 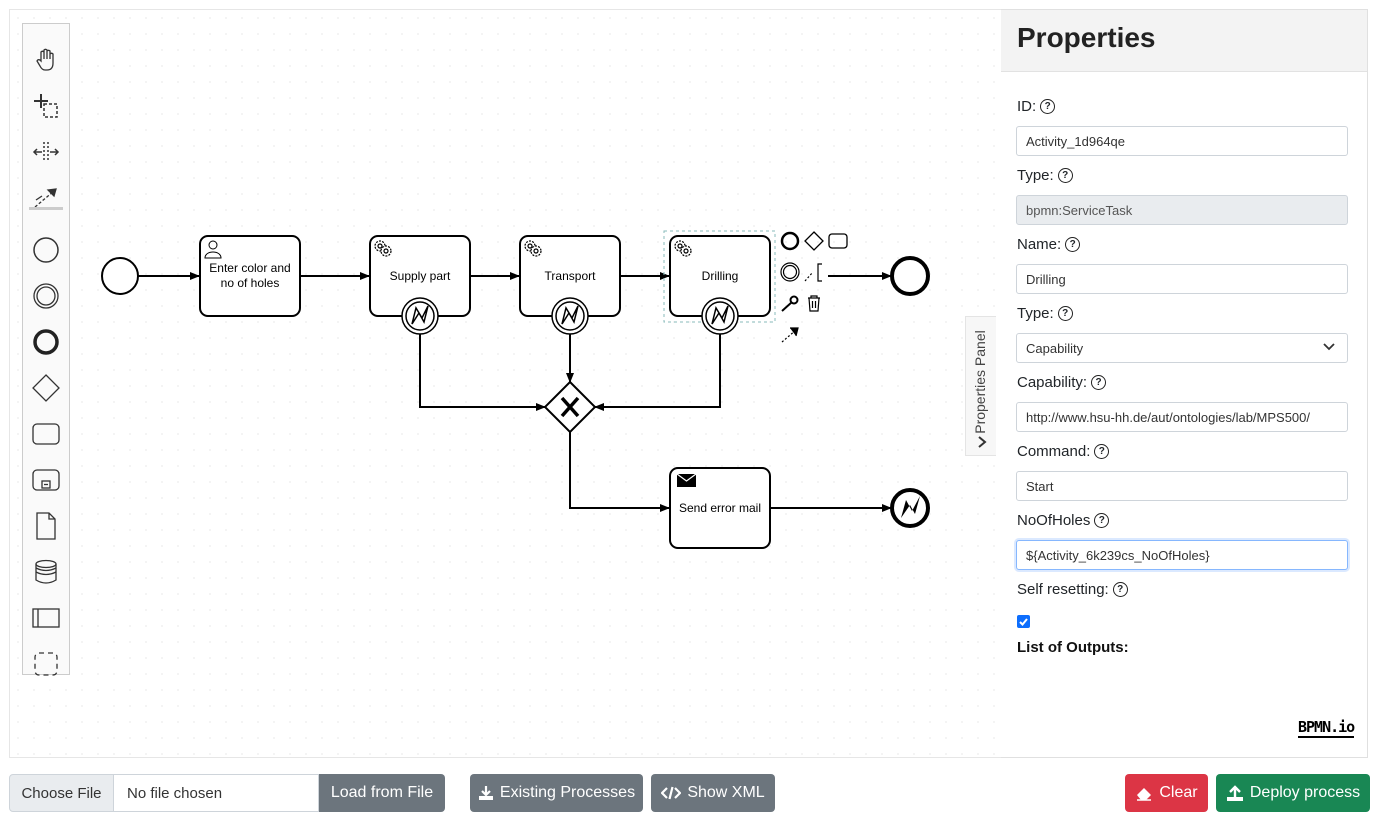 I want to click on clear-button: Clear, so click(x=1166, y=793).